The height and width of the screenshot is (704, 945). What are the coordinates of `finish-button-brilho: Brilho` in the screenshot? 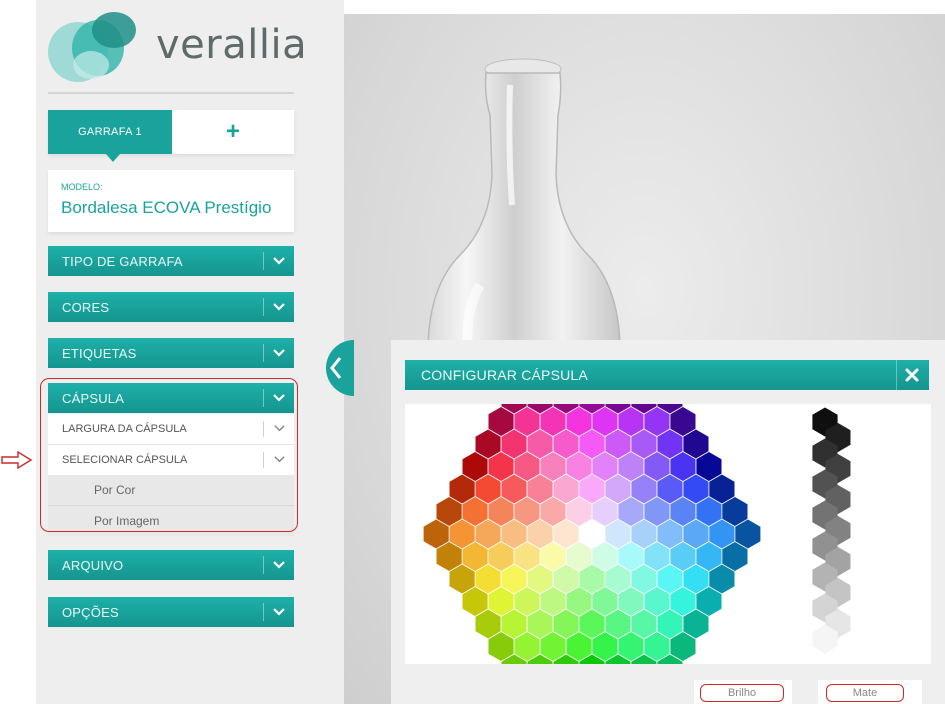 It's located at (742, 693).